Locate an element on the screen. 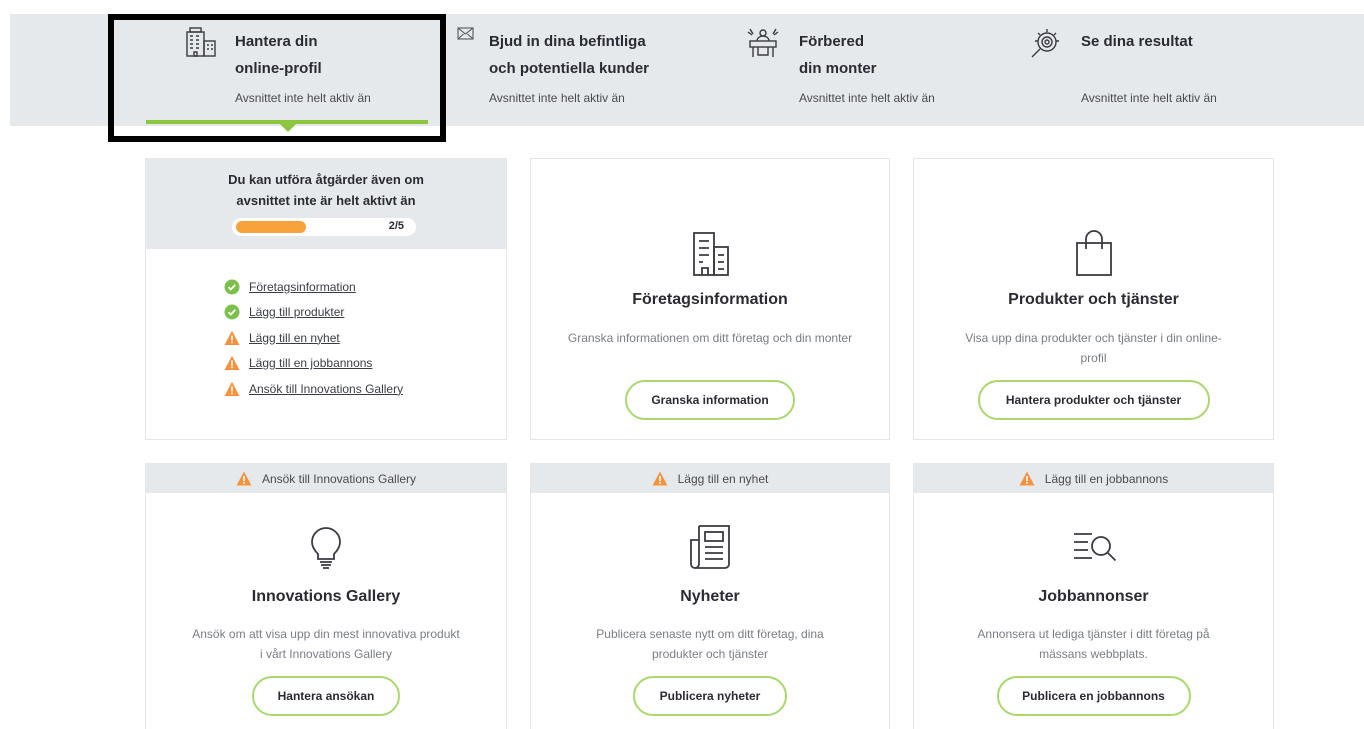  card-title: Nyheter is located at coordinates (710, 596).